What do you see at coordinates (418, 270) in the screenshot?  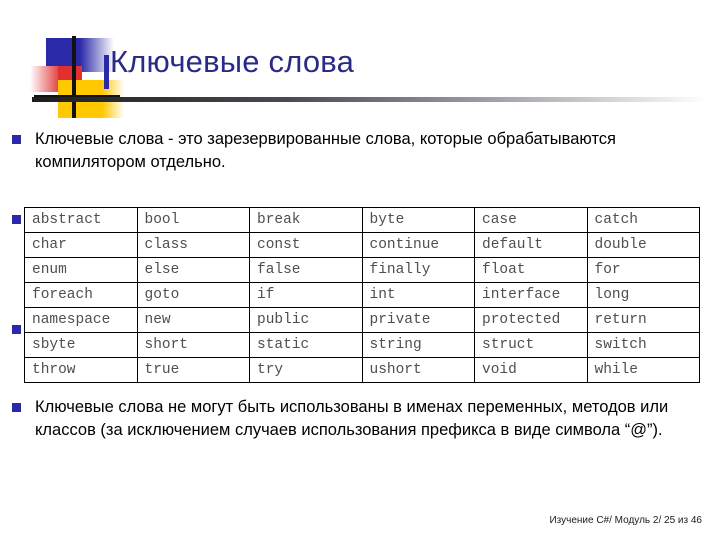 I see `table-cell: finally` at bounding box center [418, 270].